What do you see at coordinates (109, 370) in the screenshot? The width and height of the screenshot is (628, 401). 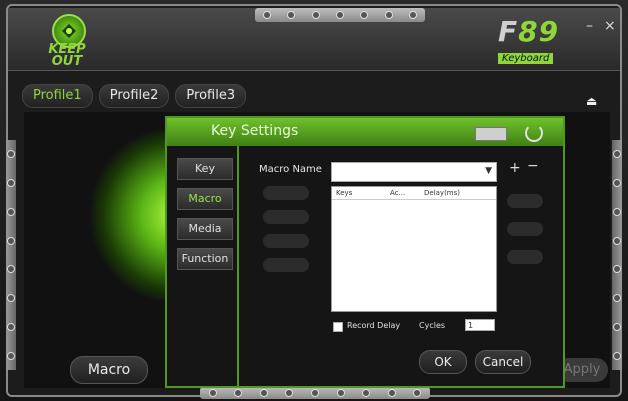 I see `macro-button: Macro` at bounding box center [109, 370].